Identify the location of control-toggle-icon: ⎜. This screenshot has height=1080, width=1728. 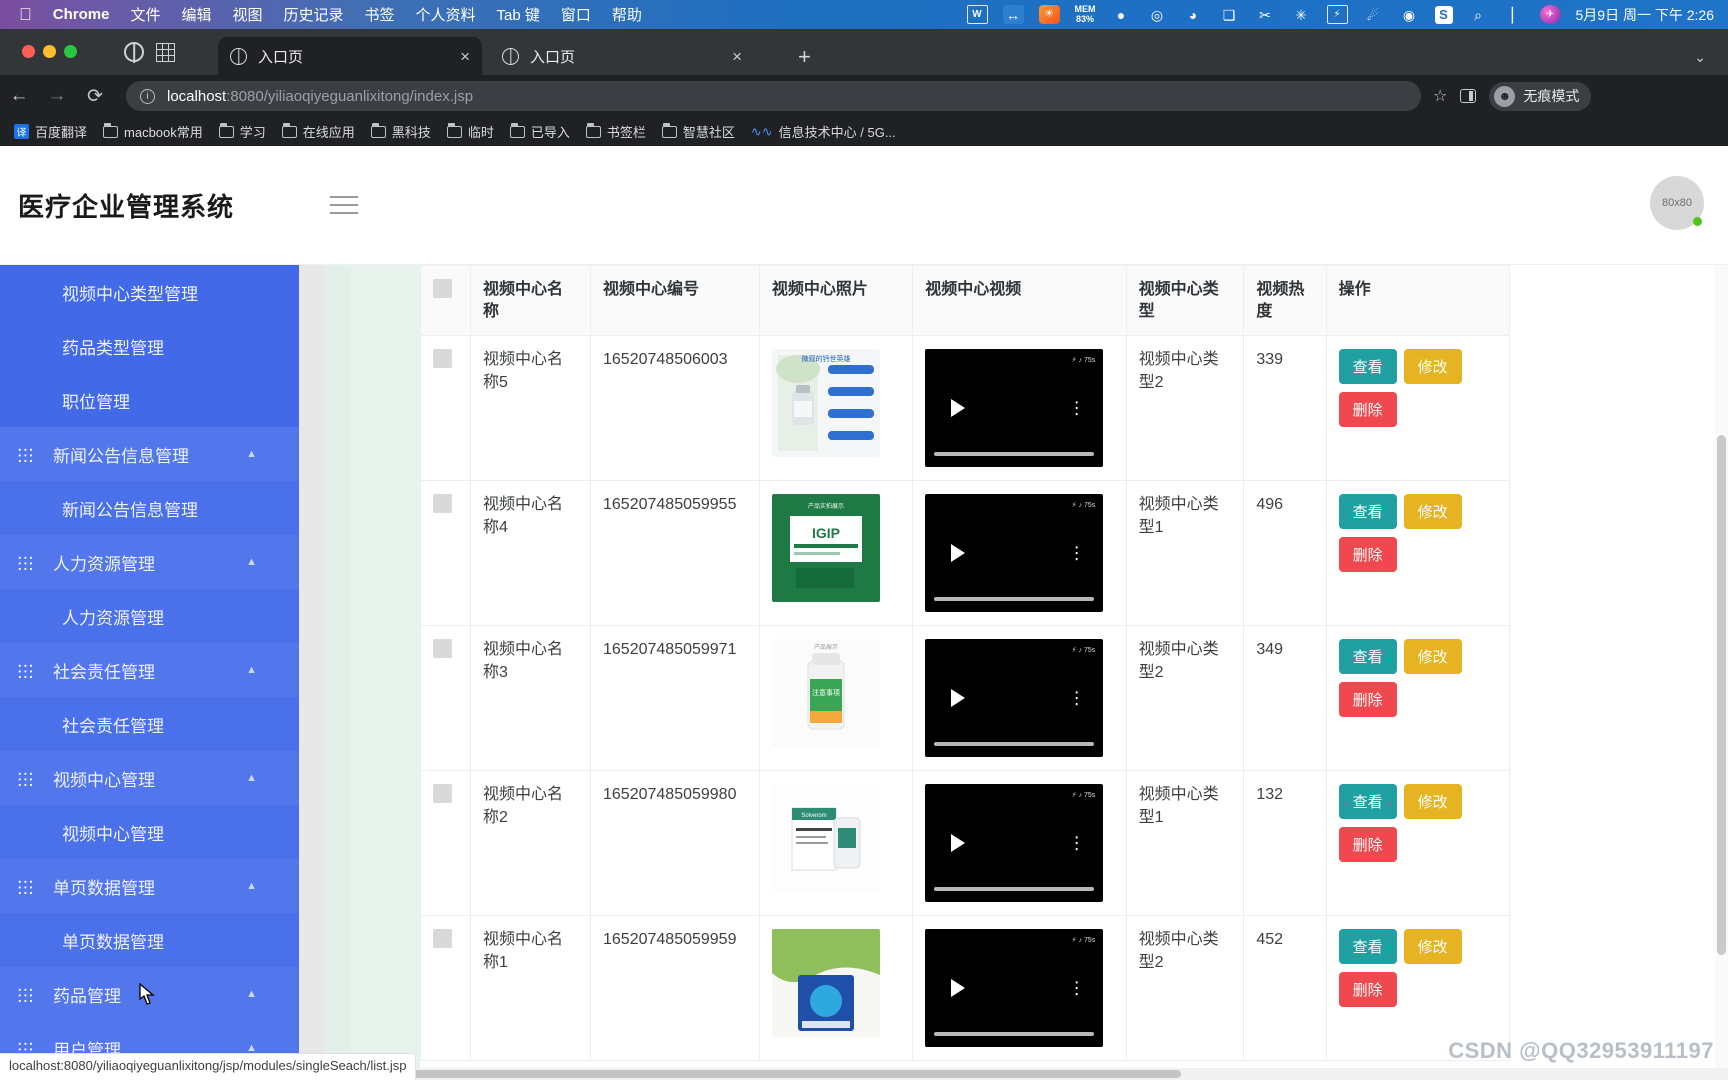
(1514, 14).